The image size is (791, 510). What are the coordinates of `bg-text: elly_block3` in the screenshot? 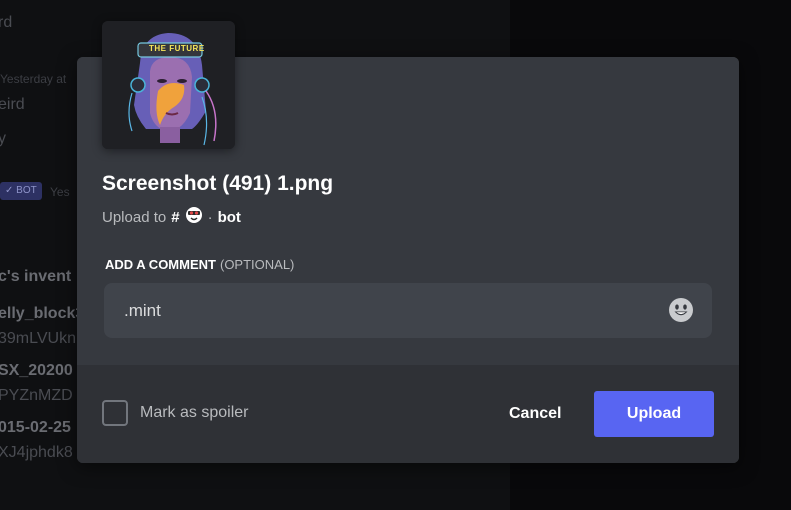 It's located at (42, 313).